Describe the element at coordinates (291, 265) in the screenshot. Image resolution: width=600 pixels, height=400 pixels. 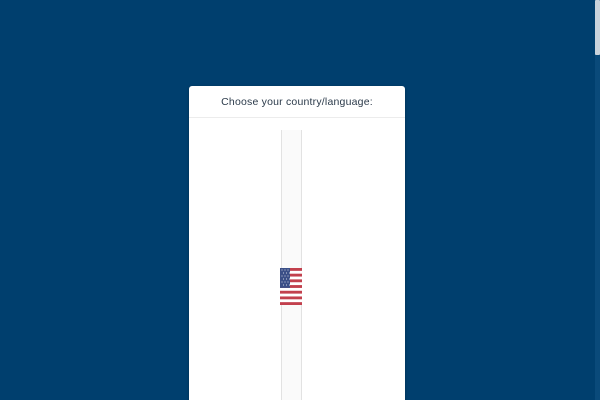
I see `country-list` at that location.